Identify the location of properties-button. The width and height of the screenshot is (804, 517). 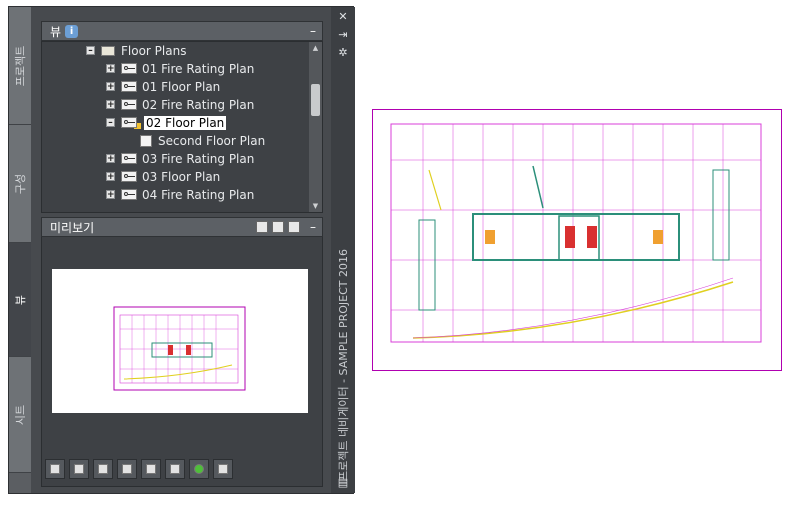
(175, 469).